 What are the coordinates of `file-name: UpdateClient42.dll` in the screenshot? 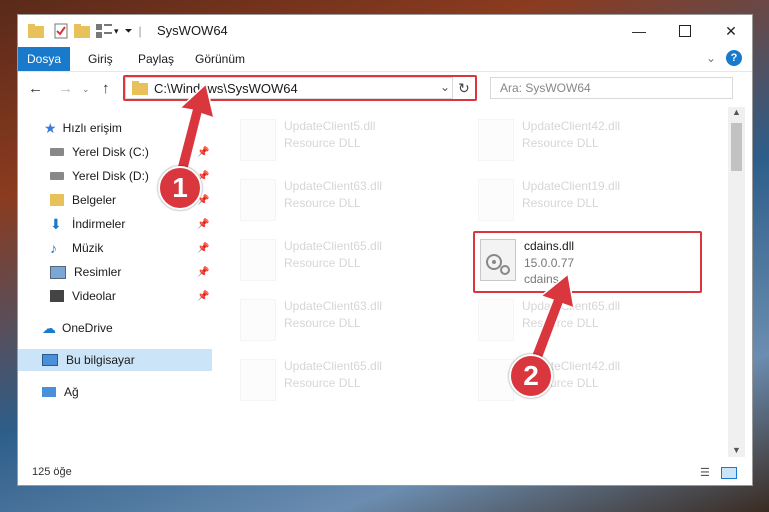 It's located at (571, 126).